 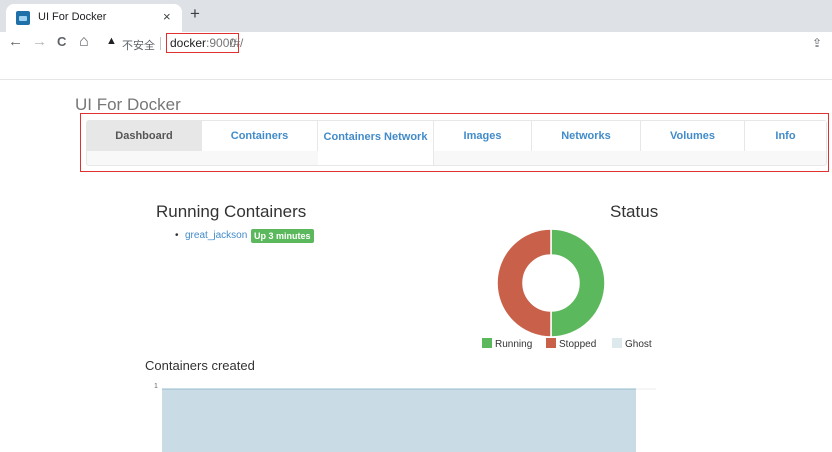 I want to click on nav-info: Info, so click(x=785, y=136).